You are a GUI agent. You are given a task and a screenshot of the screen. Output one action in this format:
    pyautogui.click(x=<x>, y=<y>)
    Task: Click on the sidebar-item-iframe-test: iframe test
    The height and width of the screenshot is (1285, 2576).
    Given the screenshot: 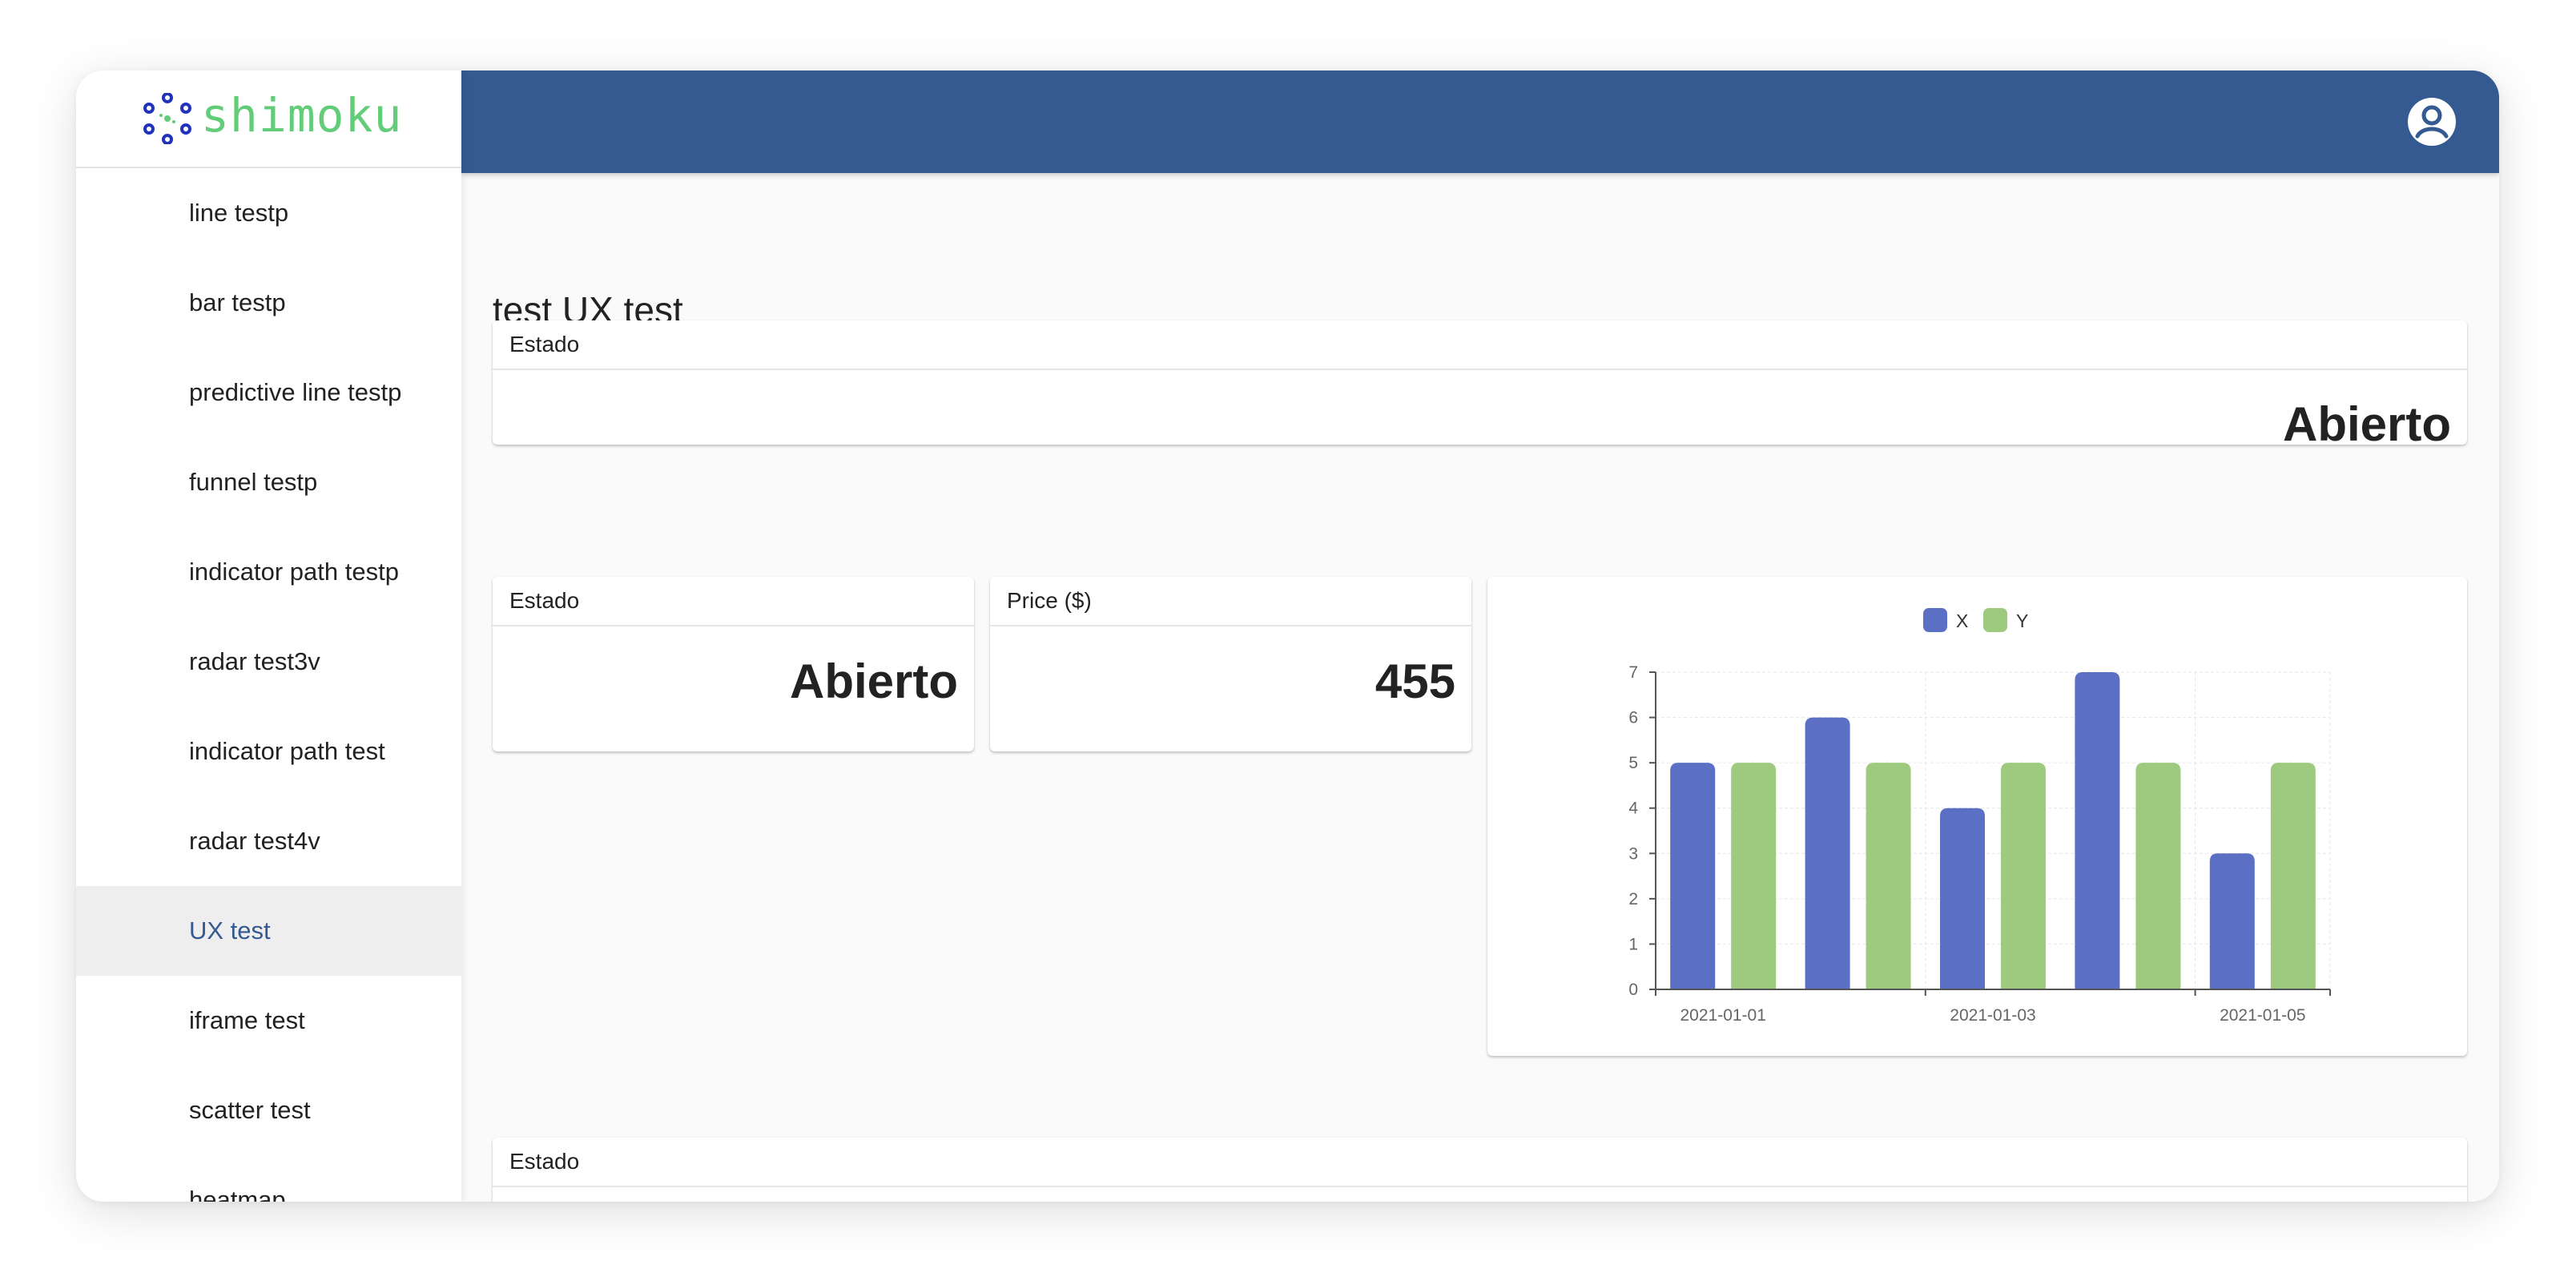 What is the action you would take?
    pyautogui.click(x=268, y=1020)
    